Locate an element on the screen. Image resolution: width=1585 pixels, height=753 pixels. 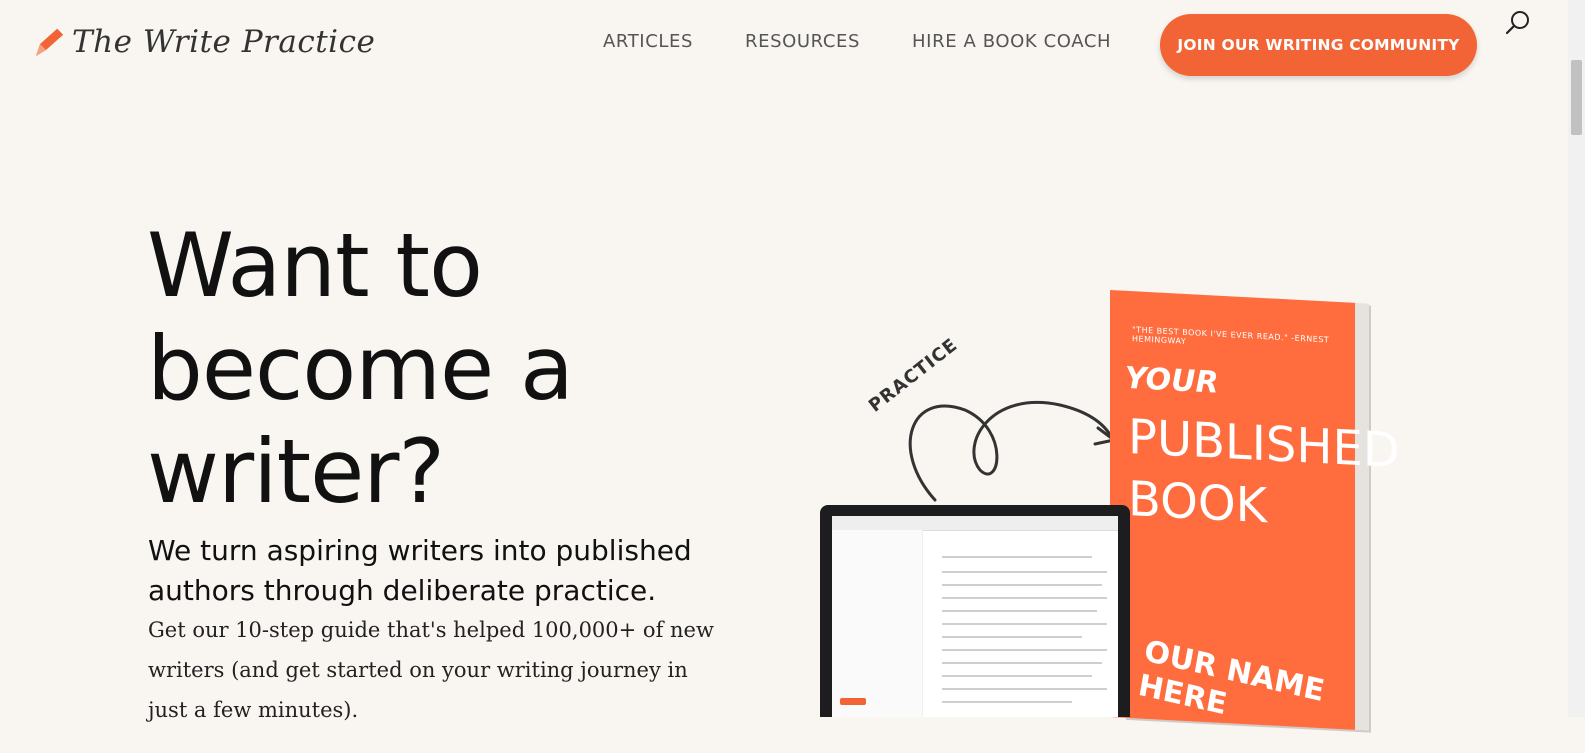
book-your: YOUR is located at coordinates (1172, 380).